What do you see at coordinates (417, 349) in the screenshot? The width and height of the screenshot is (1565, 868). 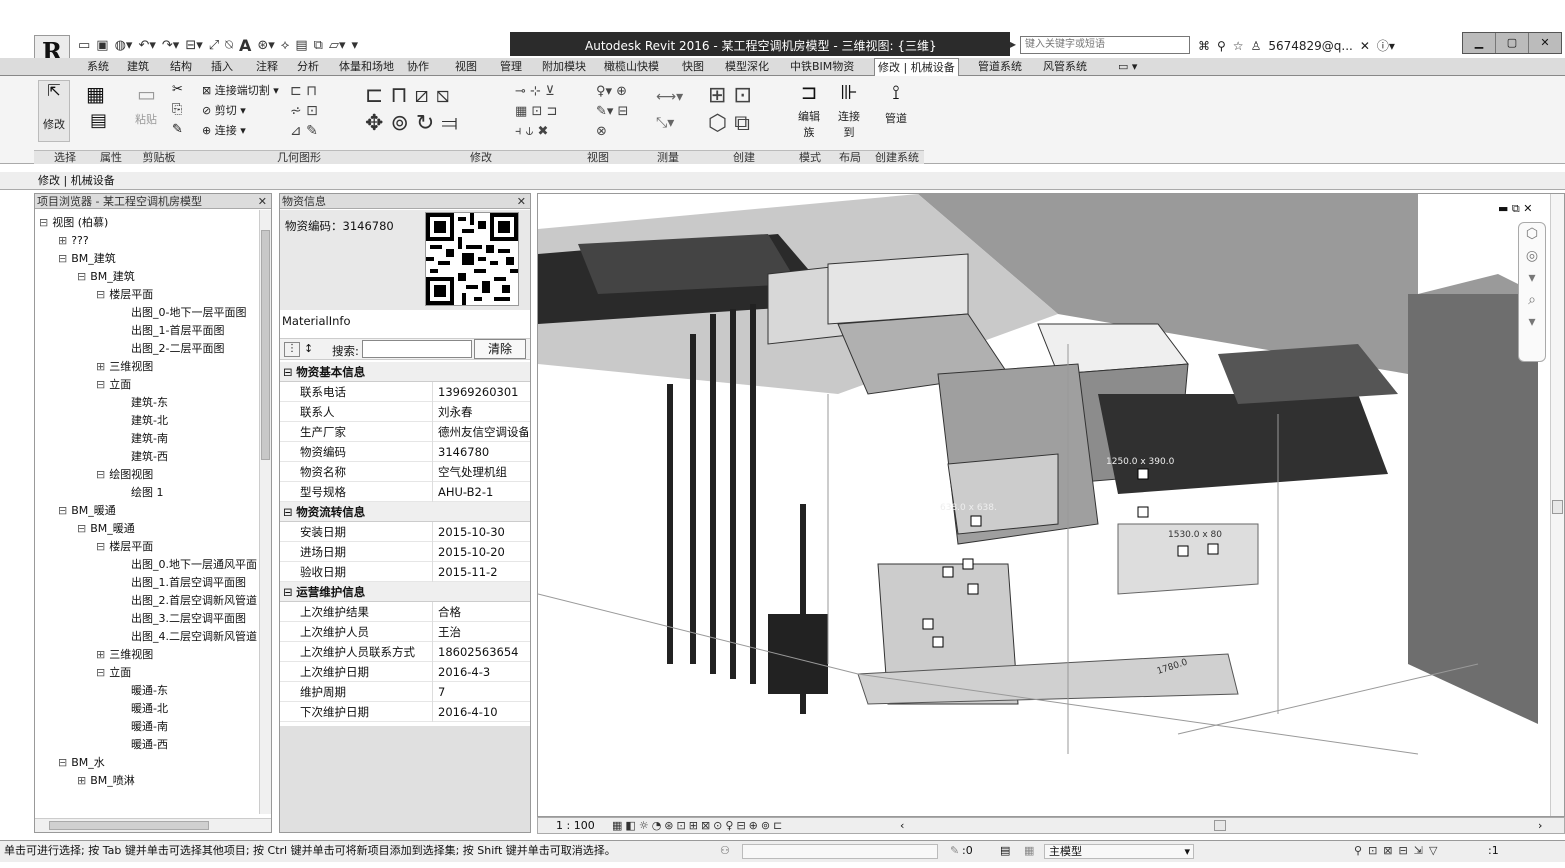 I see `material-search-input` at bounding box center [417, 349].